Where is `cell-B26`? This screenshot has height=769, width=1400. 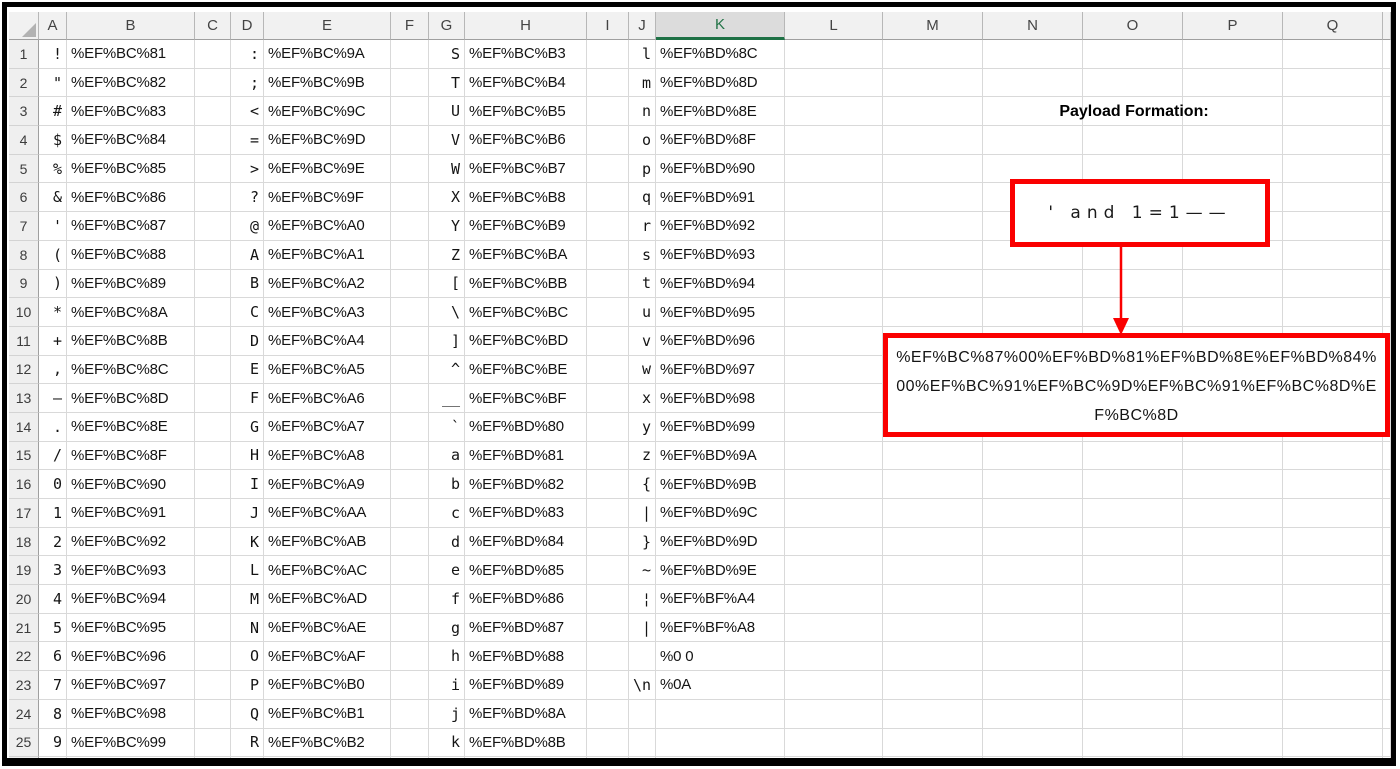 cell-B26 is located at coordinates (131, 757).